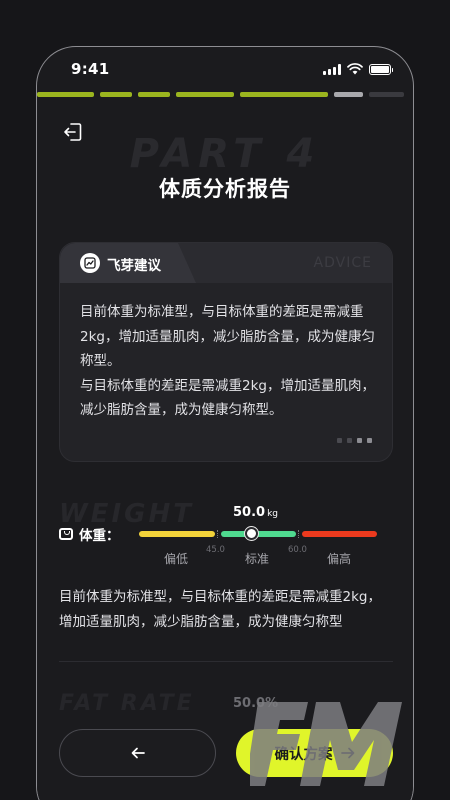 This screenshot has height=800, width=450. I want to click on weight-threshold-low: 45.0, so click(215, 550).